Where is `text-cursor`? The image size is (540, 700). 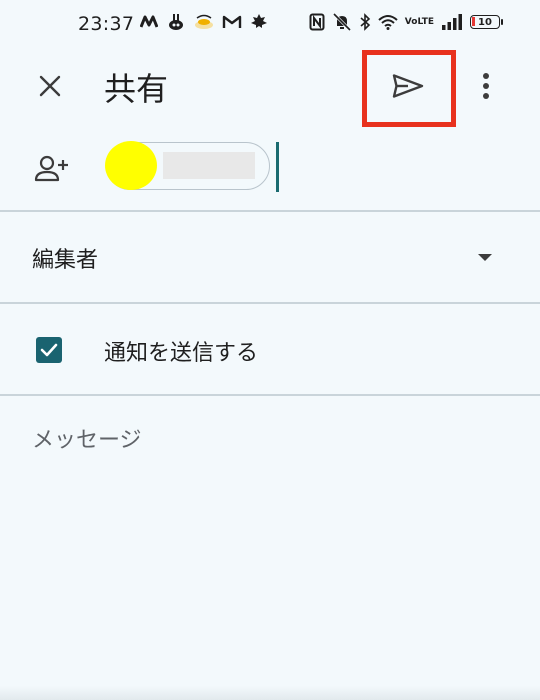
text-cursor is located at coordinates (277, 167).